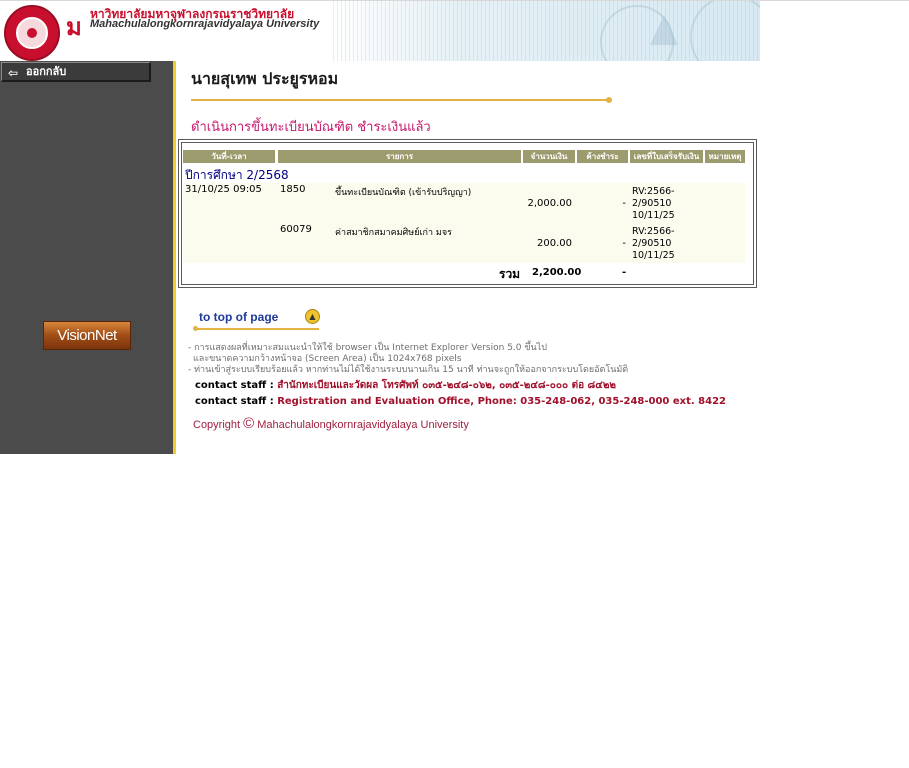 The height and width of the screenshot is (768, 909). Describe the element at coordinates (725, 31) in the screenshot. I see `header-decoration-seal-right` at that location.